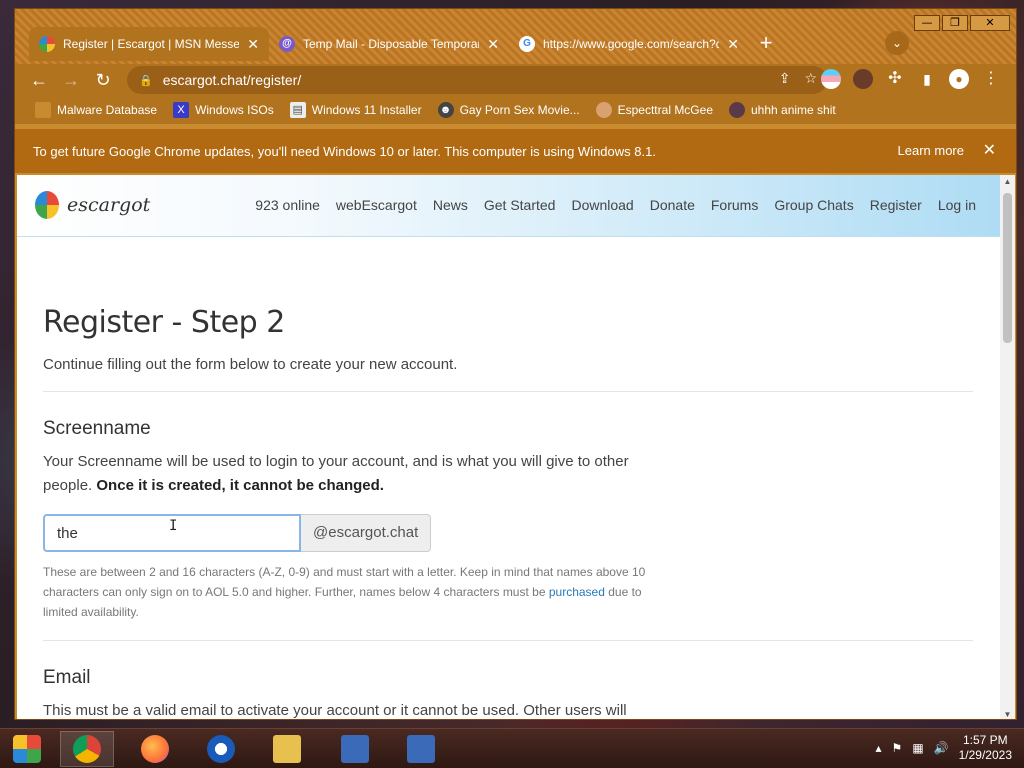  I want to click on divider, so click(508, 391).